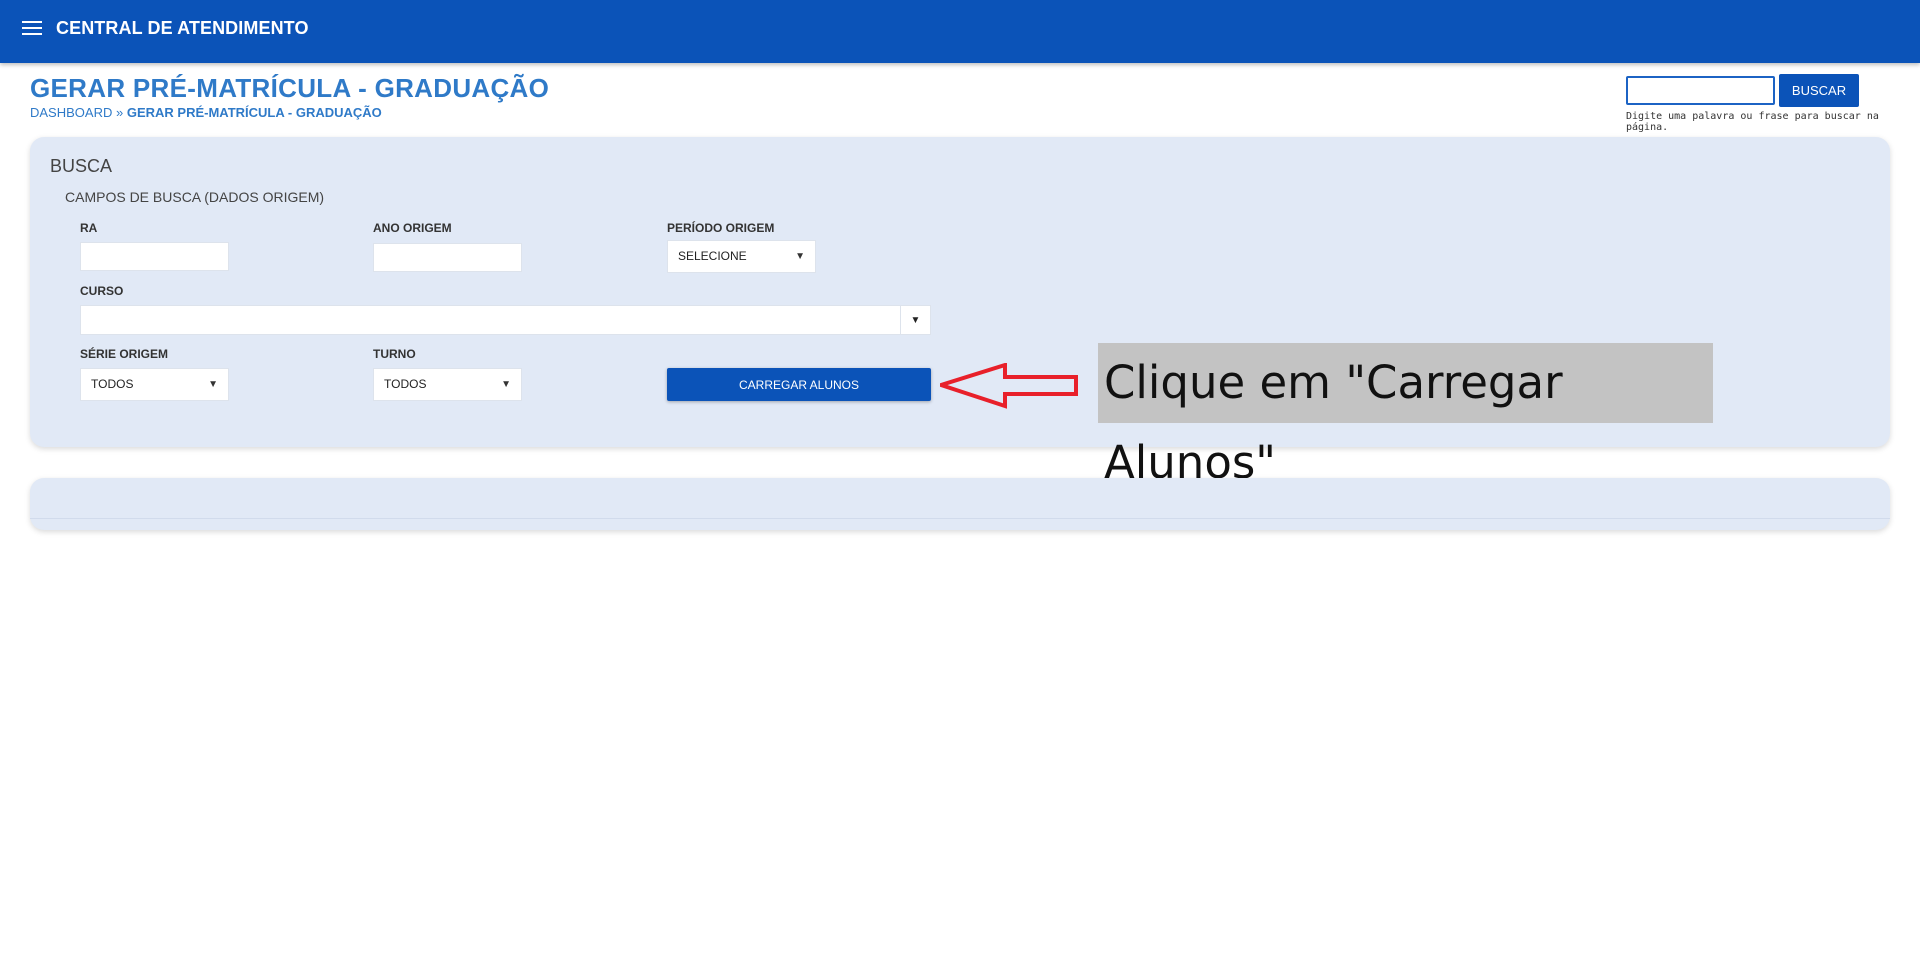 The height and width of the screenshot is (963, 1920). Describe the element at coordinates (960, 504) in the screenshot. I see `results-card` at that location.